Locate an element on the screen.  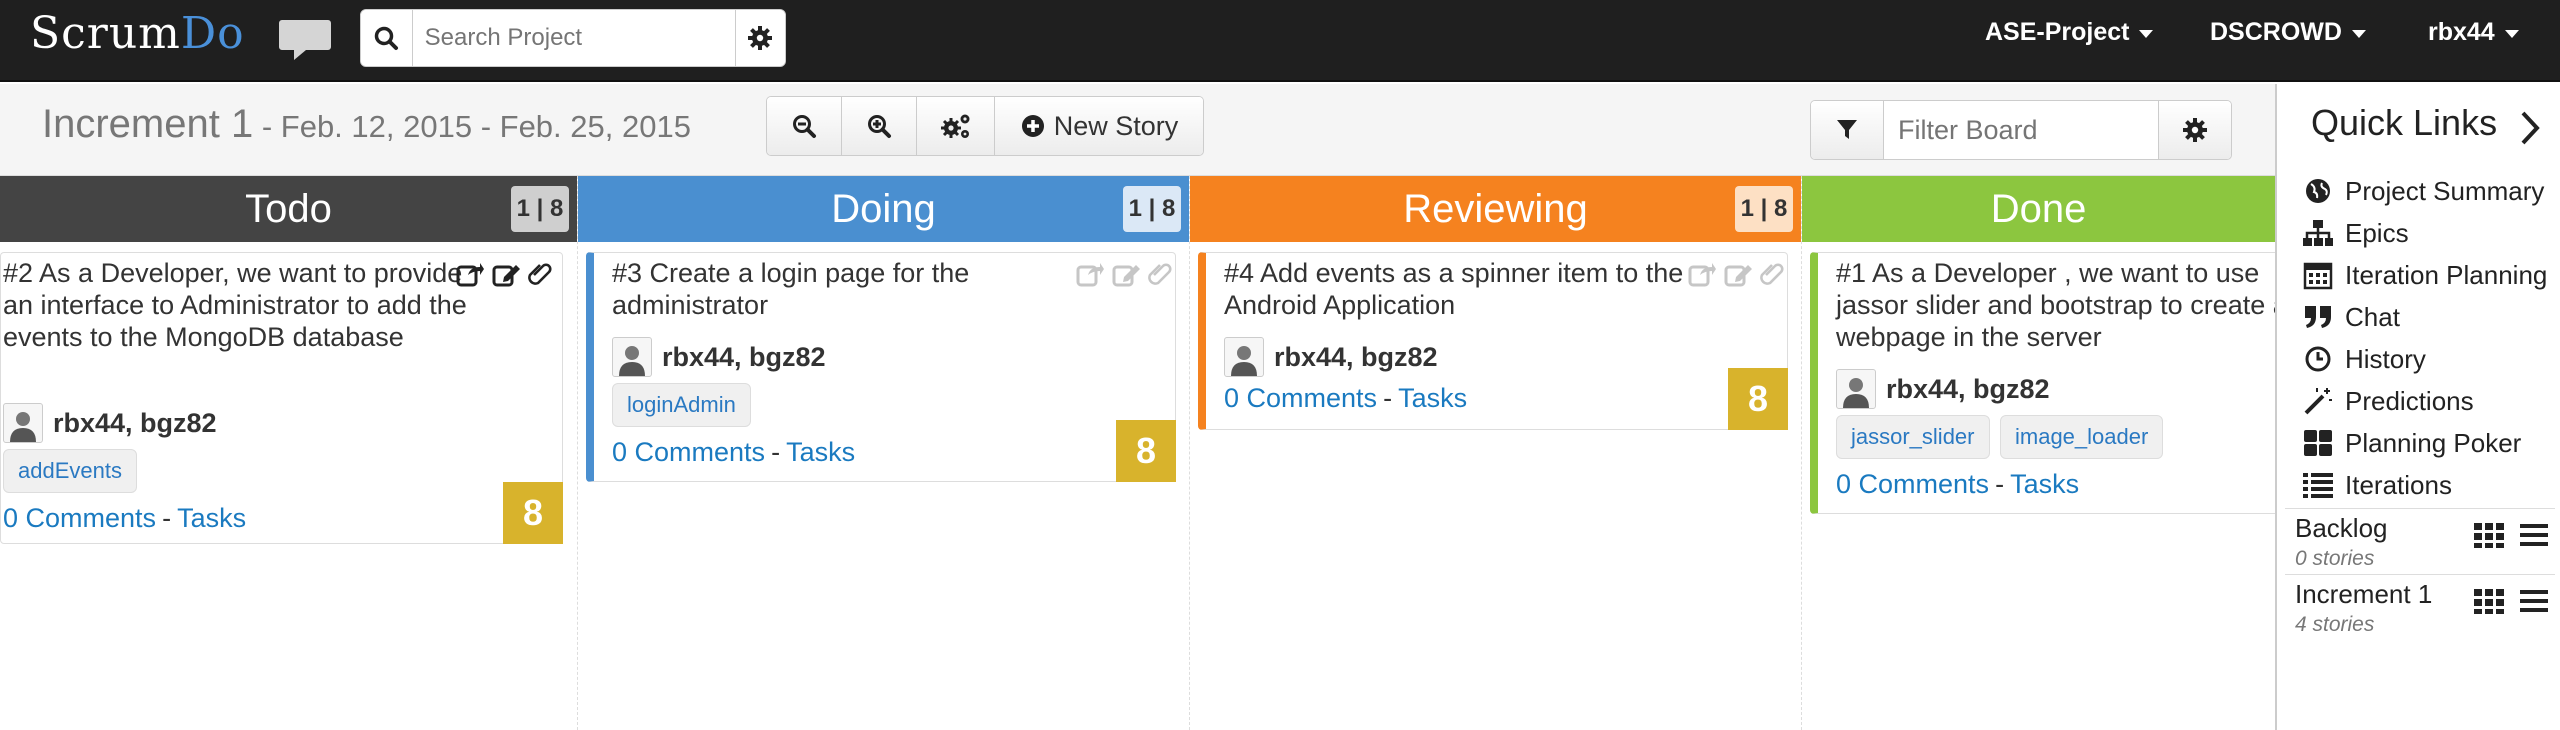
search-input is located at coordinates (573, 38).